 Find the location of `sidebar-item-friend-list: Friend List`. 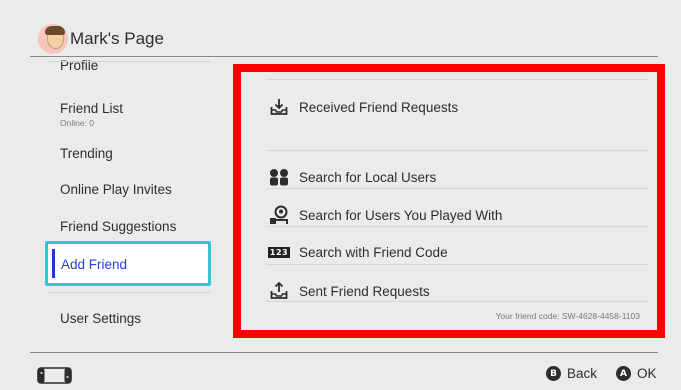

sidebar-item-friend-list: Friend List is located at coordinates (91, 108).